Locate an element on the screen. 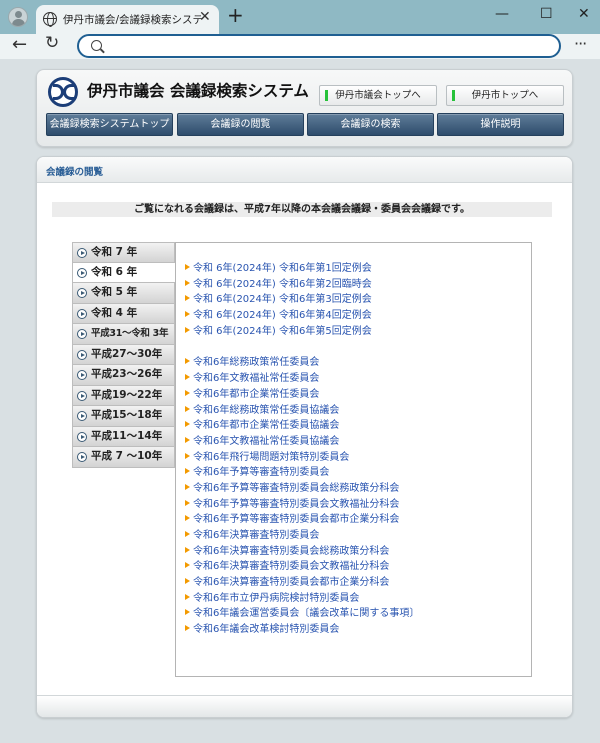 This screenshot has height=743, width=600. year-tab: 令和 5 年 is located at coordinates (123, 293).